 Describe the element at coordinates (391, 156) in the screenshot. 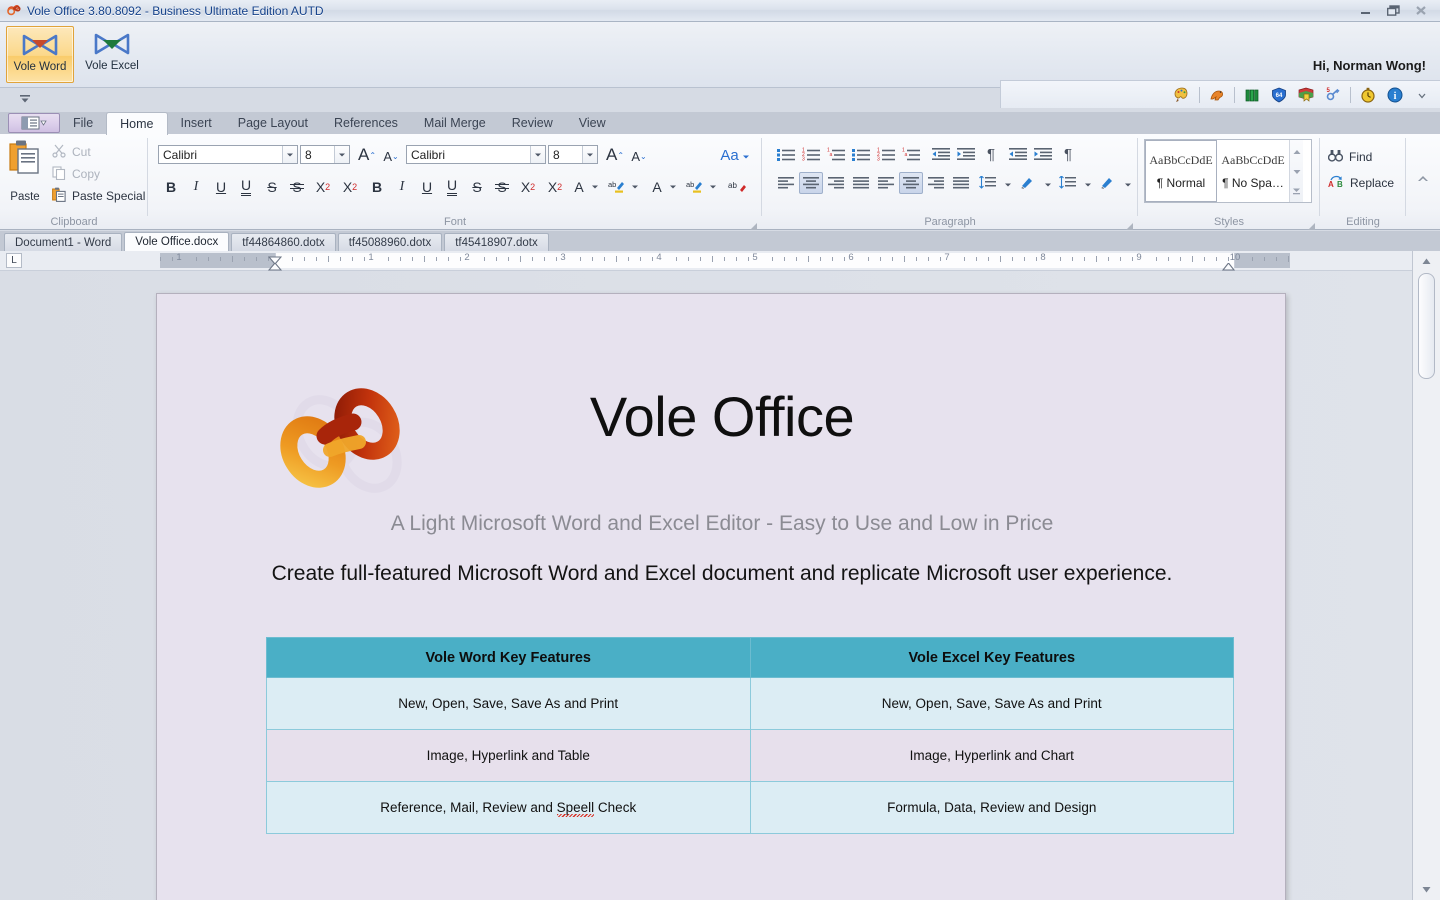

I see `shrink-font-button: A ⌄` at that location.